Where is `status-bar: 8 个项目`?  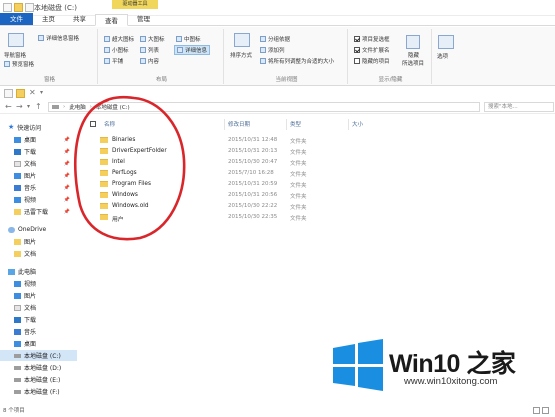
status-bar: 8 个项目 is located at coordinates (277, 411).